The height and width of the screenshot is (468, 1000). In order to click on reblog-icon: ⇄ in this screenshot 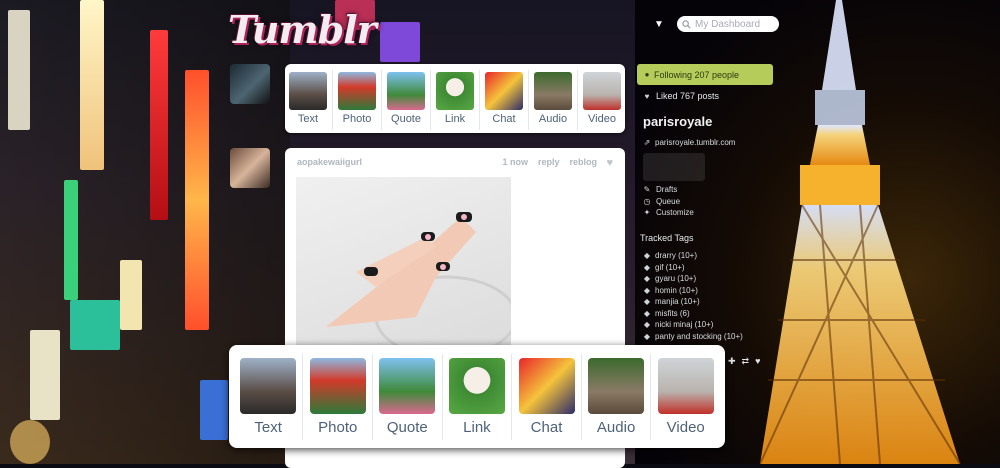, I will do `click(746, 361)`.